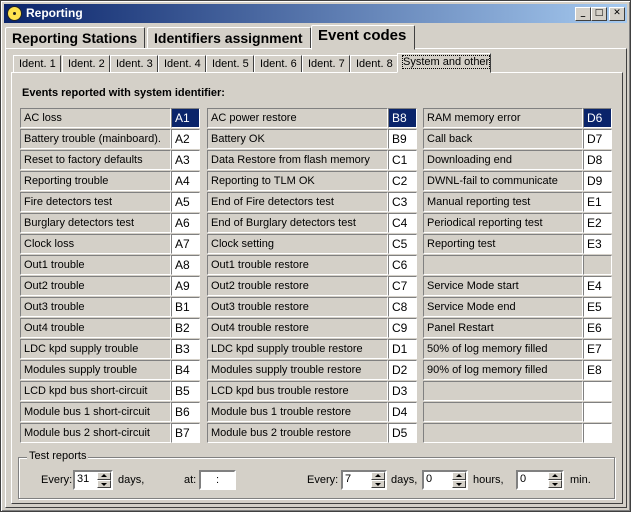 The width and height of the screenshot is (631, 512). Describe the element at coordinates (95, 328) in the screenshot. I see `event-label: Out4 trouble` at that location.